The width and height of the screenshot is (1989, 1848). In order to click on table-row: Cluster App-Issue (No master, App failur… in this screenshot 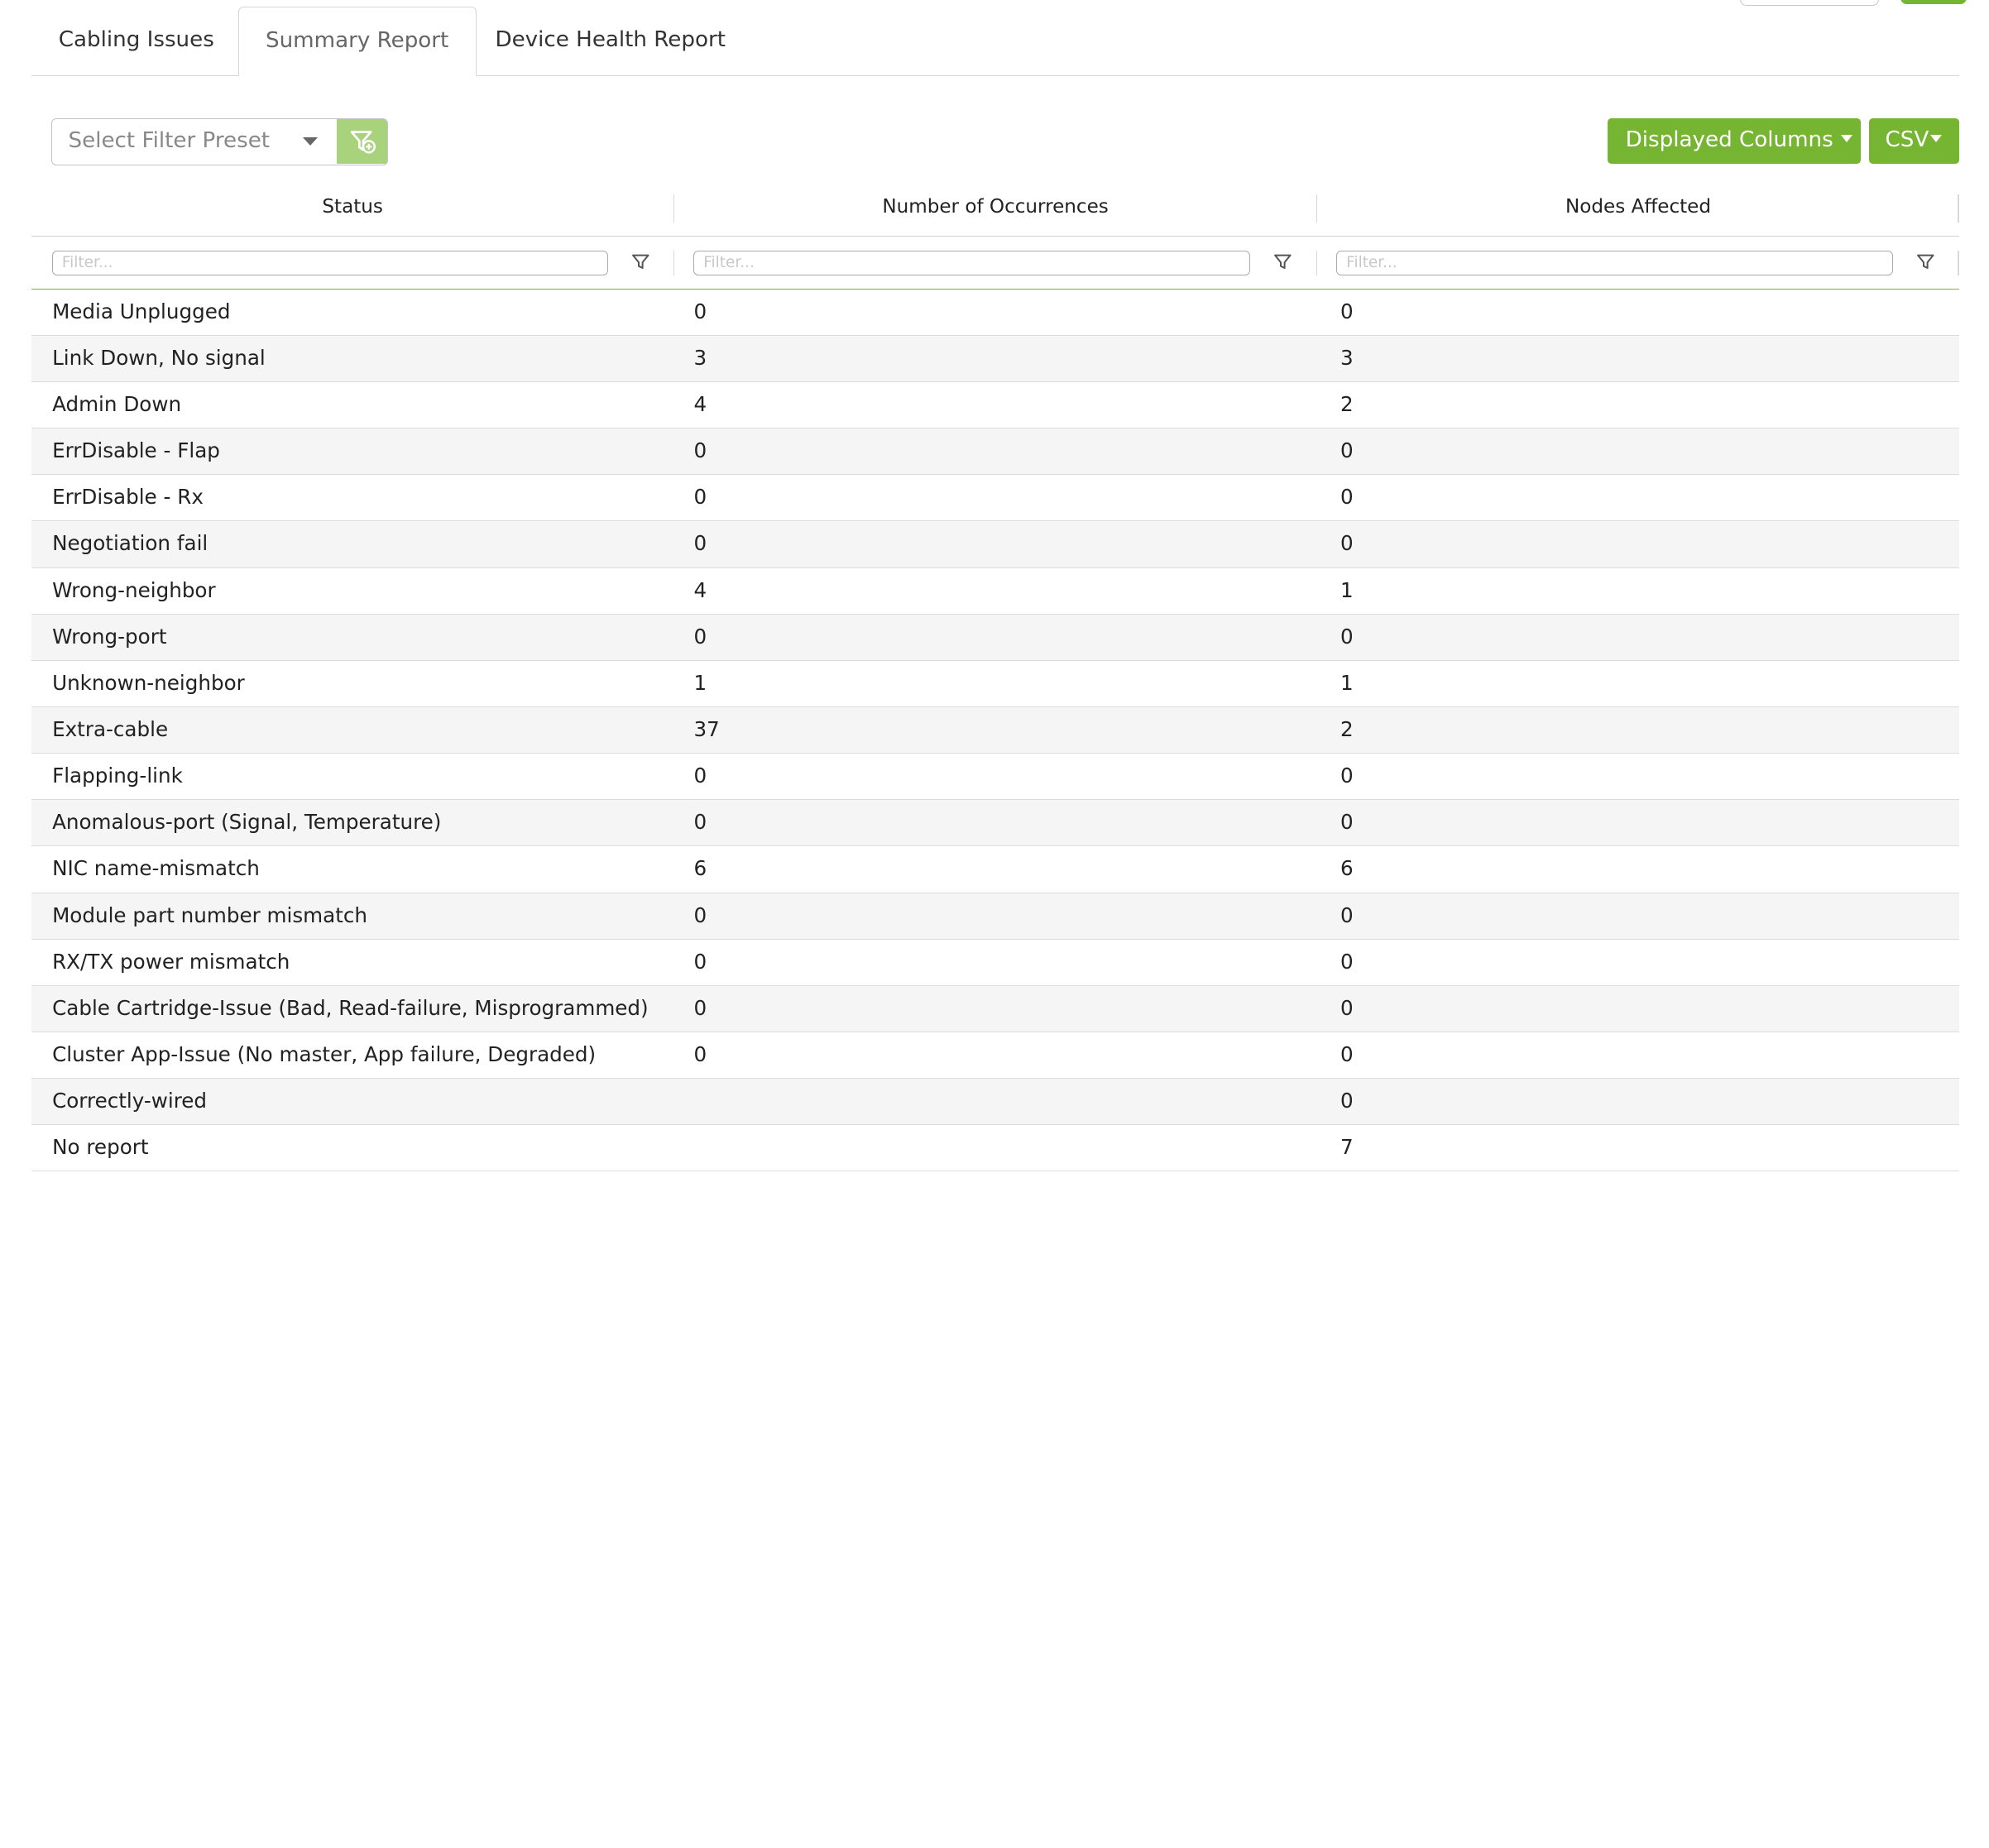, I will do `click(995, 1056)`.